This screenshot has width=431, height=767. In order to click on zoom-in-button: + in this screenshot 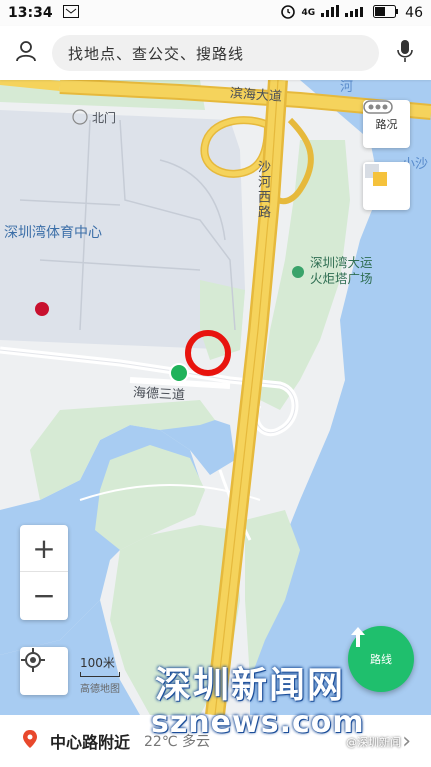, I will do `click(44, 548)`.